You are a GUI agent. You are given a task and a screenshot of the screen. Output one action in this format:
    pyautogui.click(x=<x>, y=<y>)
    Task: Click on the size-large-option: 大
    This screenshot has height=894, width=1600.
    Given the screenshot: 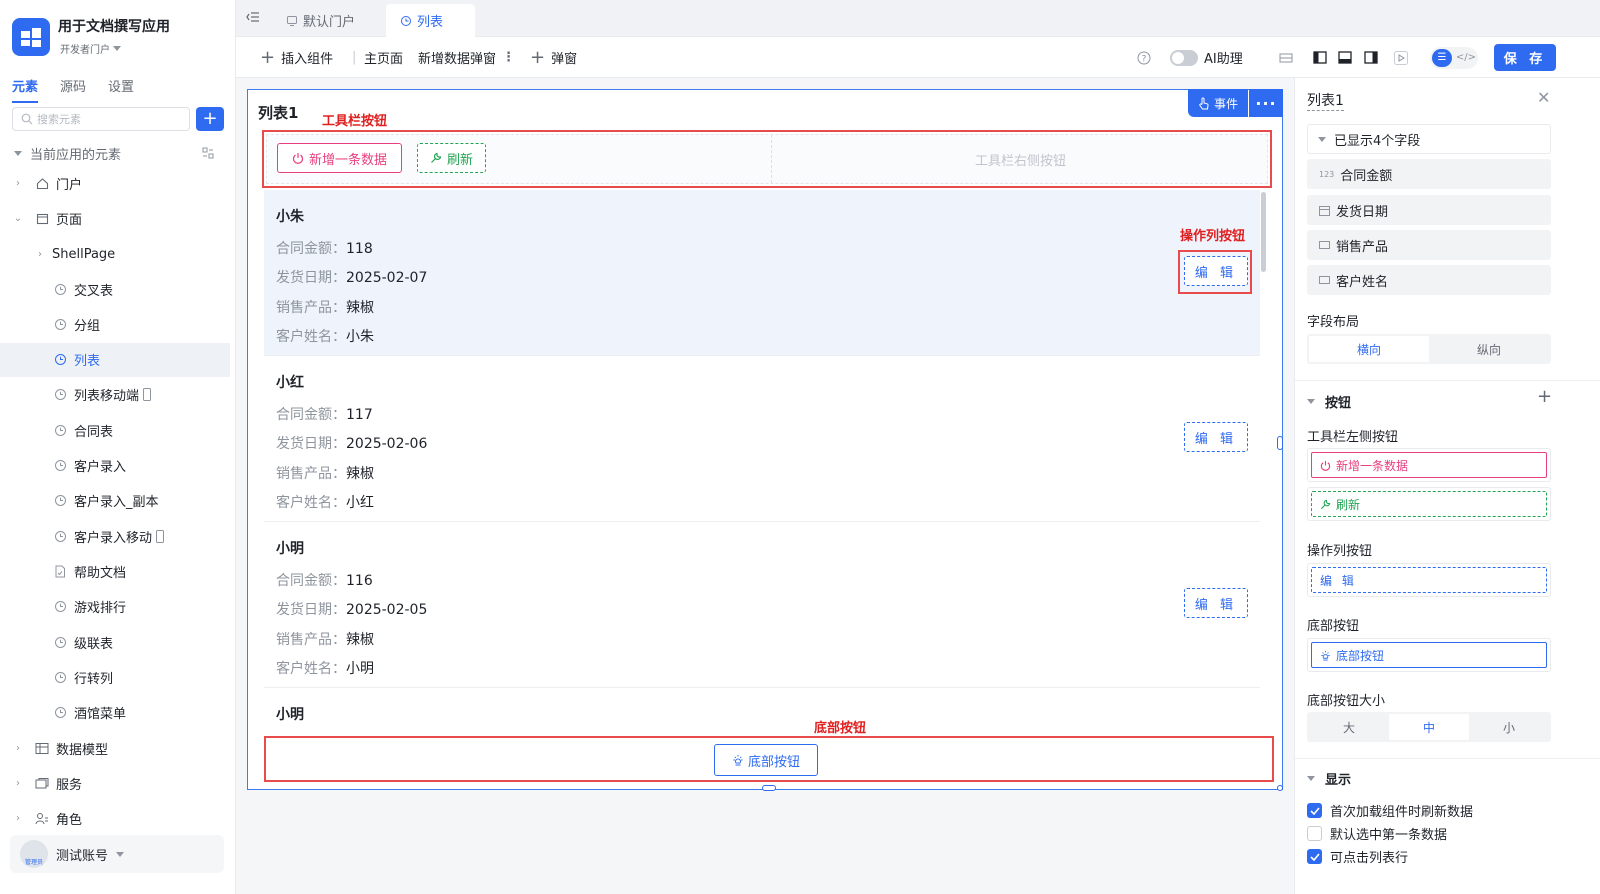 What is the action you would take?
    pyautogui.click(x=1349, y=727)
    